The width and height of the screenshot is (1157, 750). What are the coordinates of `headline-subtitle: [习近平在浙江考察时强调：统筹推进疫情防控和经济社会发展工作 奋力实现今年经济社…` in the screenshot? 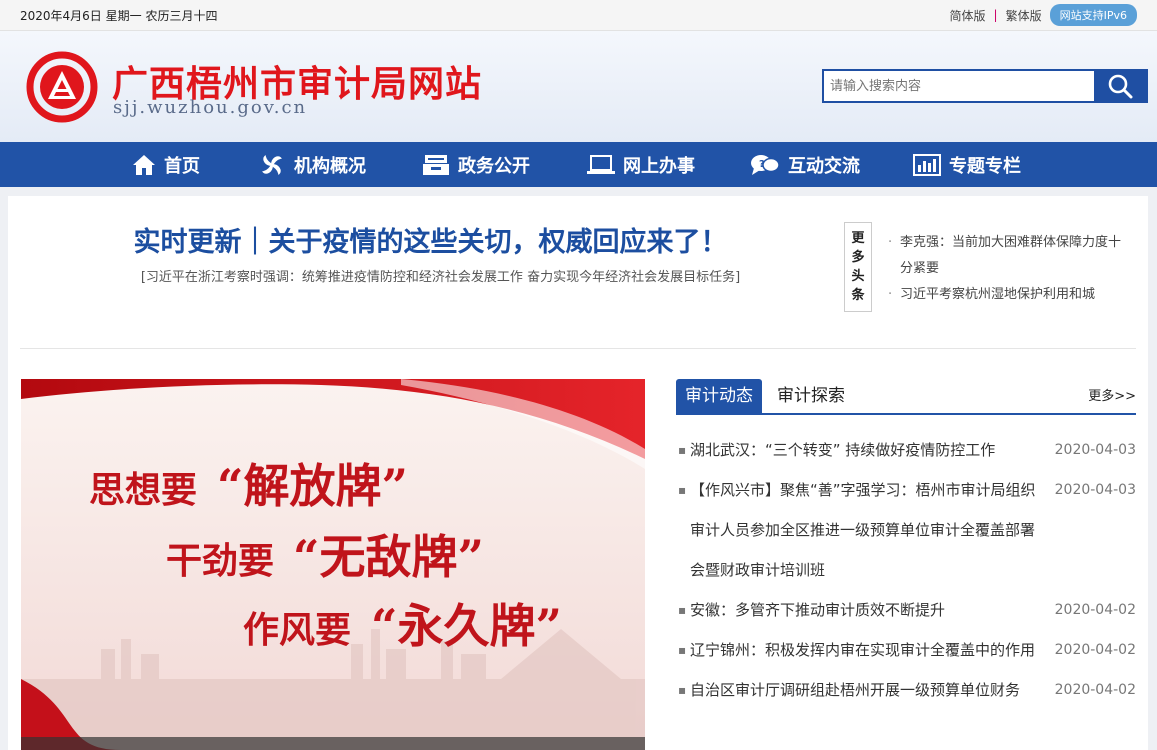 It's located at (440, 275).